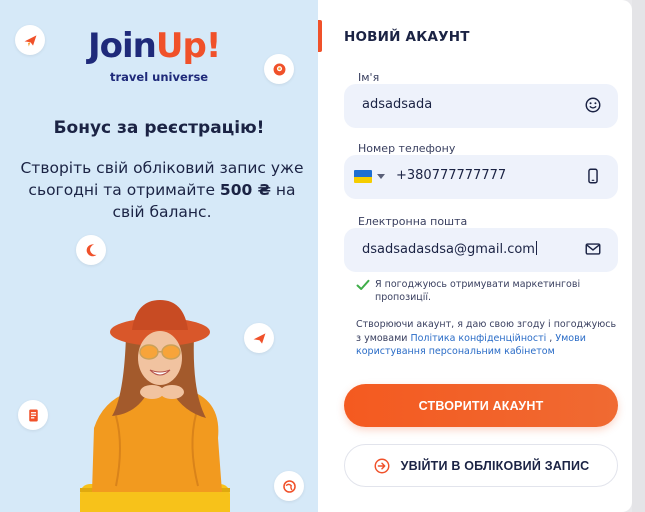 This screenshot has width=645, height=512. I want to click on form-title: НОВИЙ АКАУНТ, so click(407, 37).